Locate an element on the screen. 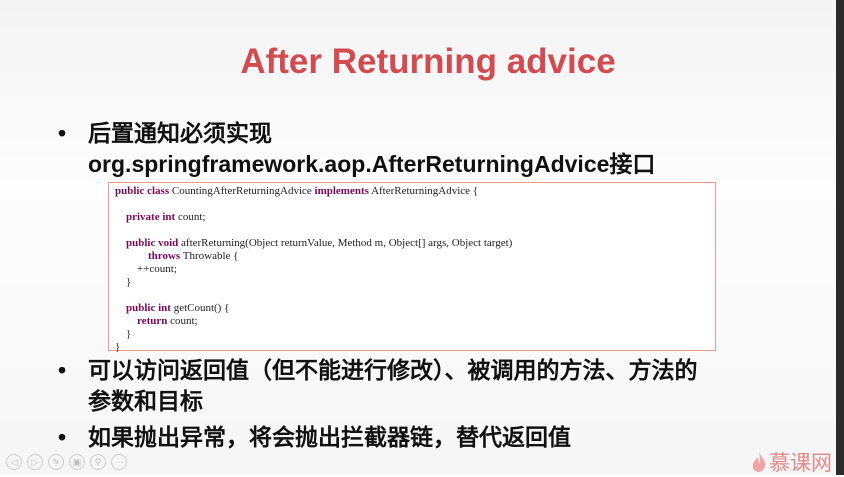  prev-slide-button: ◁ is located at coordinates (14, 462).